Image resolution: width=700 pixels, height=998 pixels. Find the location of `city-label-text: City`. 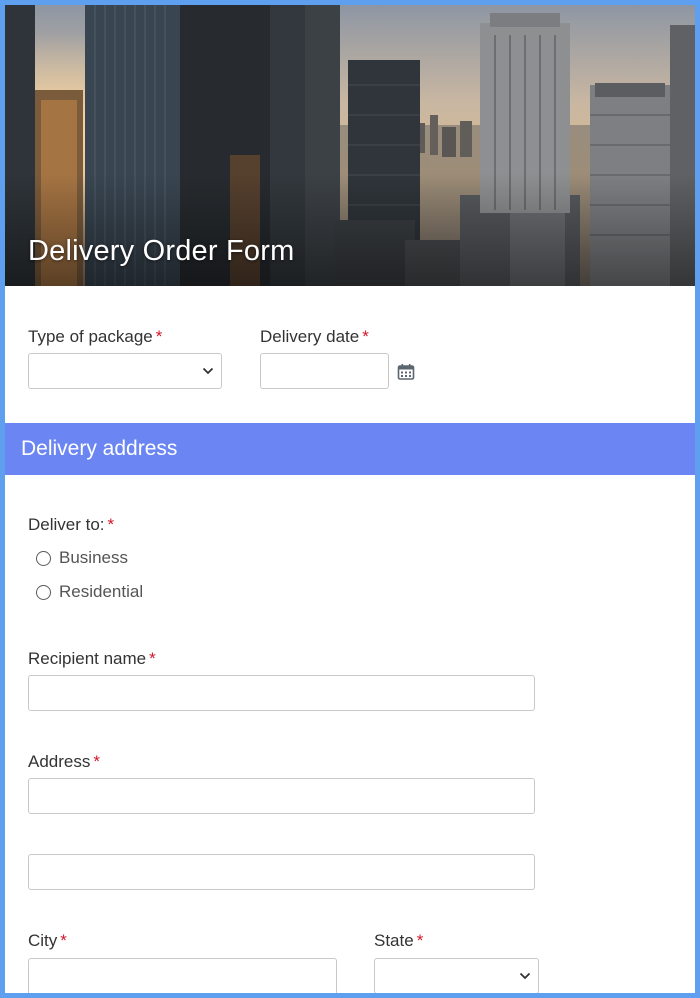

city-label-text: City is located at coordinates (43, 940).